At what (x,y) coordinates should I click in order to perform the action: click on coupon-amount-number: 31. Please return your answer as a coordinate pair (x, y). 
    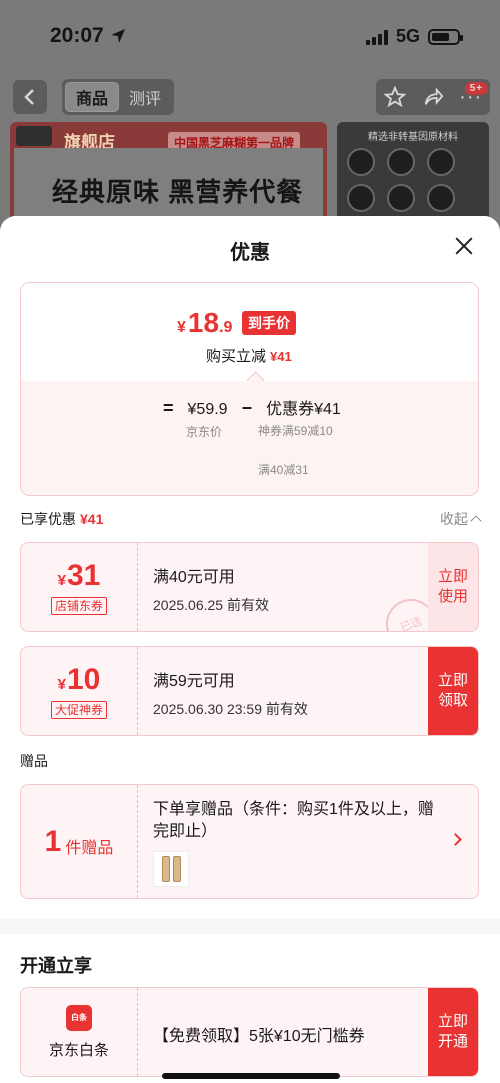
    Looking at the image, I should click on (83, 575).